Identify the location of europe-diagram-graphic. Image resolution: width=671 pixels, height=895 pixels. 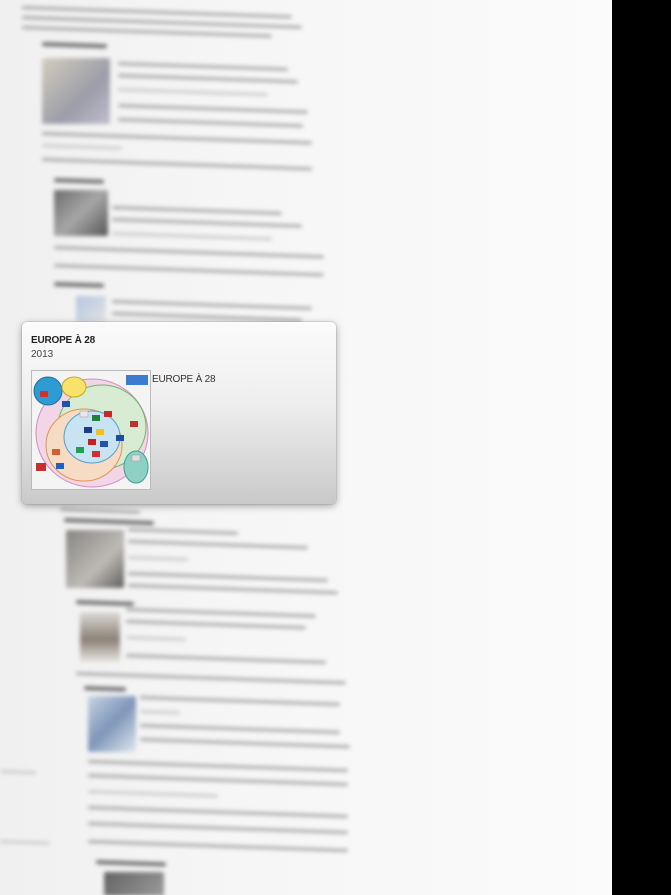
(91, 430).